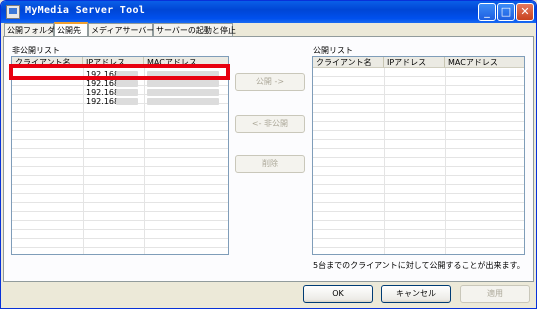 This screenshot has height=309, width=537. What do you see at coordinates (270, 164) in the screenshot?
I see `delete-button: 削除` at bounding box center [270, 164].